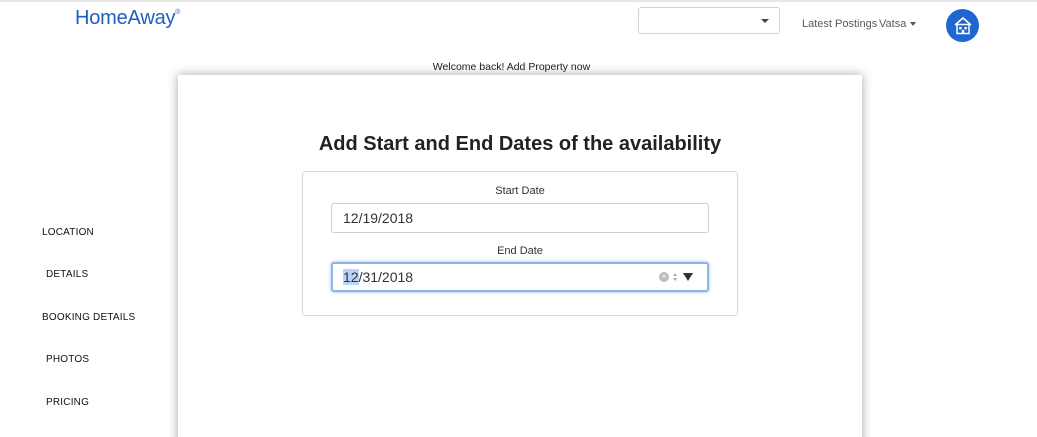  Describe the element at coordinates (839, 24) in the screenshot. I see `latest-postings-link: Latest Postings` at that location.